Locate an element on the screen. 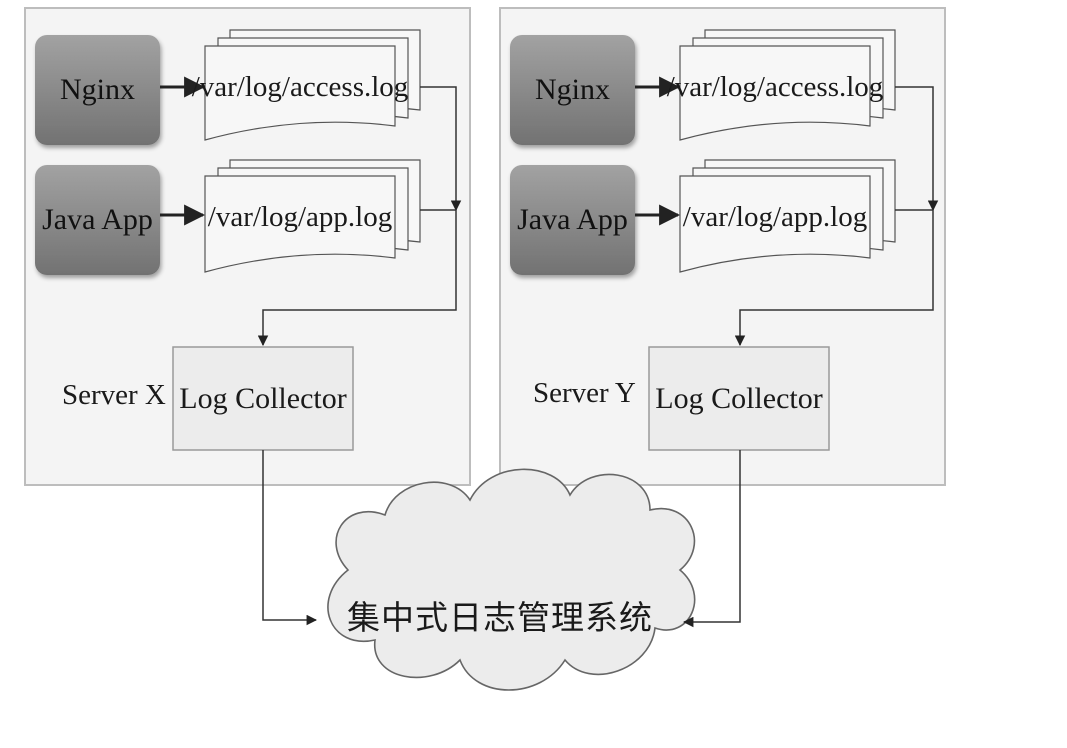 The width and height of the screenshot is (1067, 748). server-y-nginx-box is located at coordinates (572, 90).